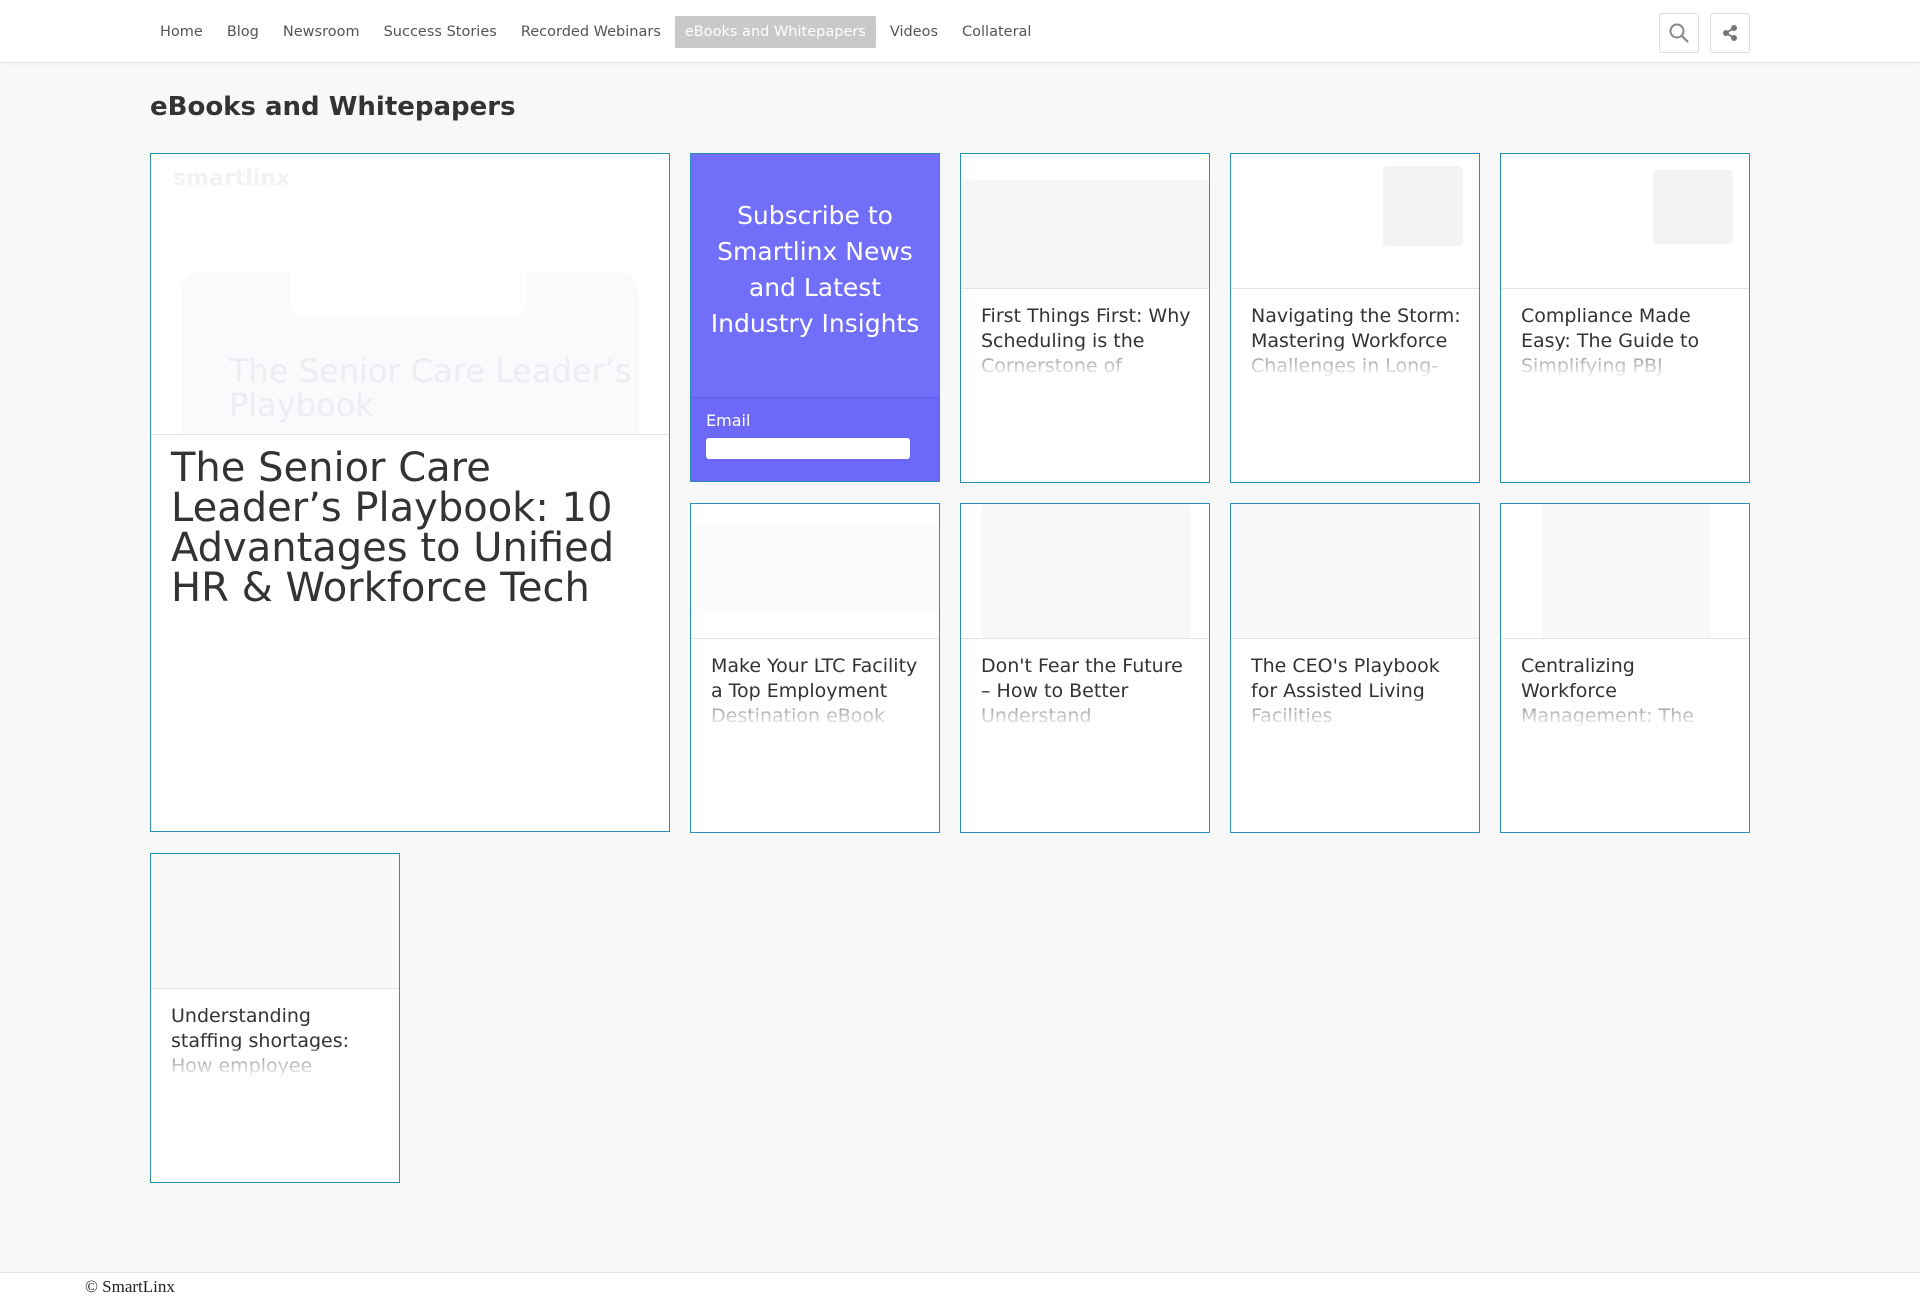 This screenshot has width=1920, height=1303. I want to click on thumbnail-text: The Senior Care Leader’s Playbook, so click(430, 388).